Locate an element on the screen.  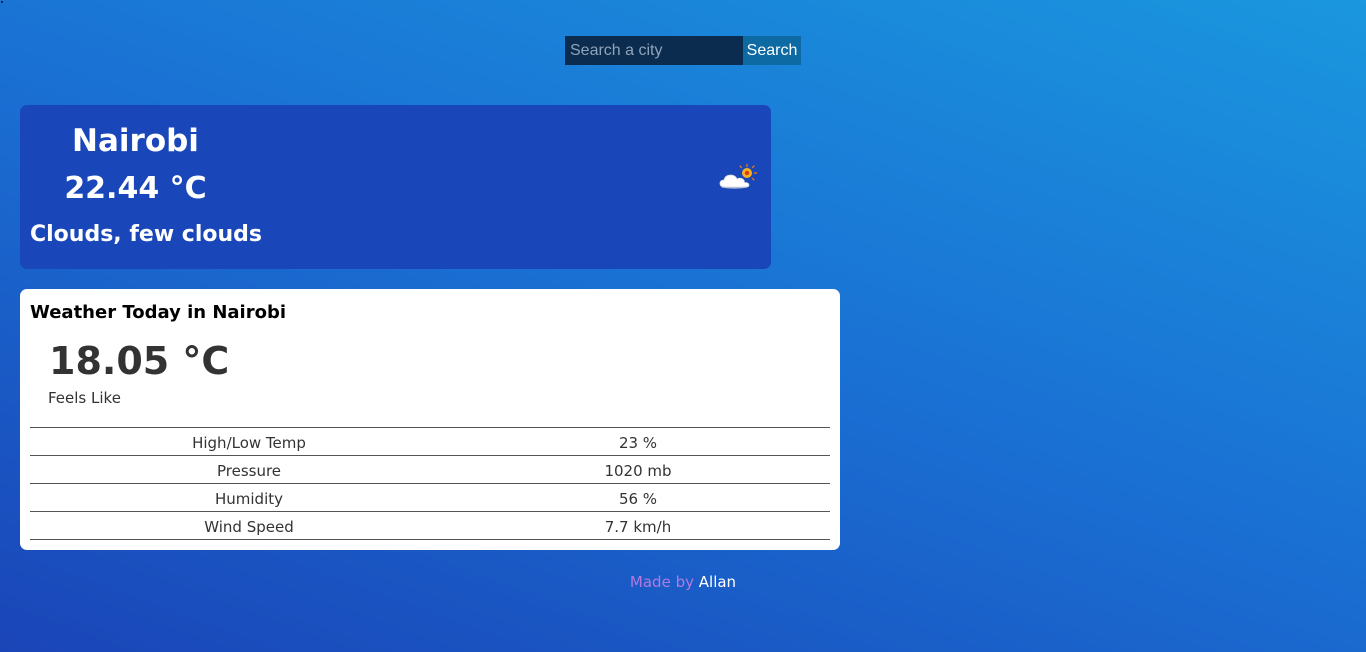
stat-value-wind-speed: 7.7 km/h is located at coordinates (638, 527).